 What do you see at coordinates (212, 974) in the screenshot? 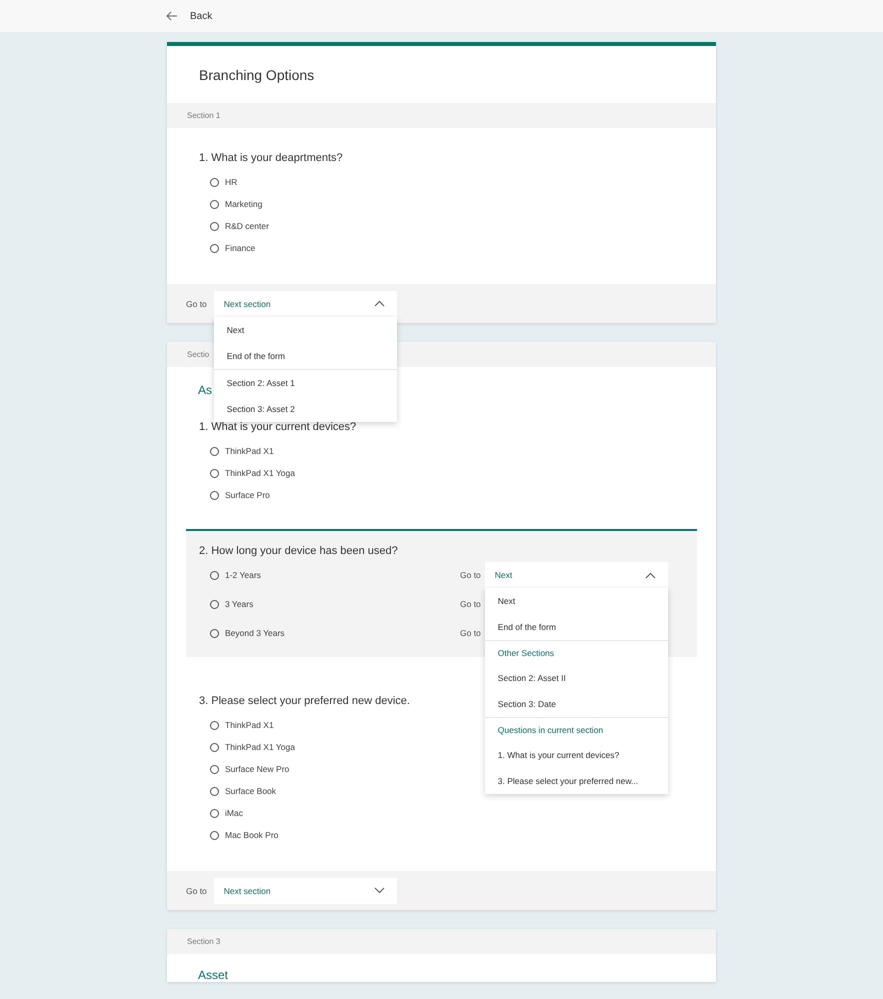
I see `section-title: Asset` at bounding box center [212, 974].